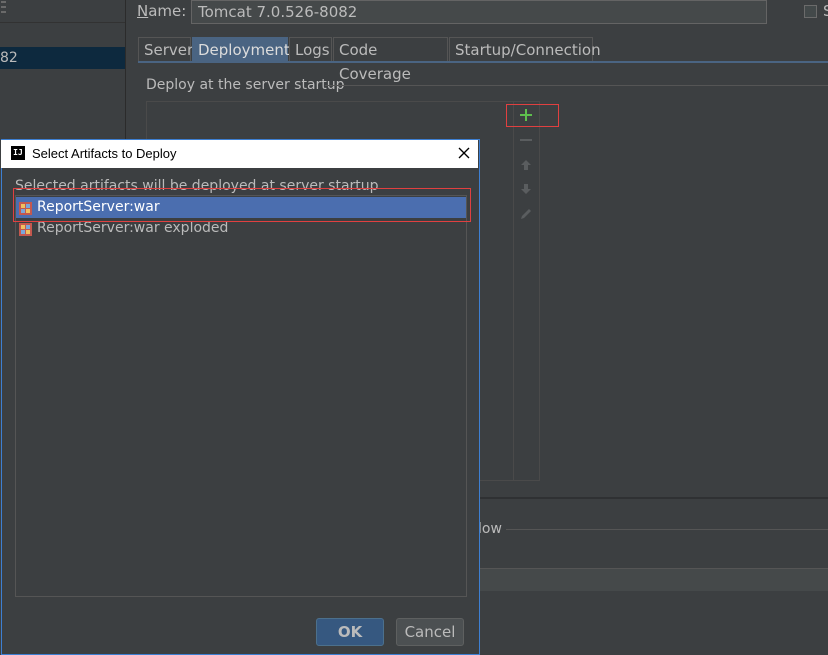  Describe the element at coordinates (4, 8) in the screenshot. I see `sort-icon` at that location.